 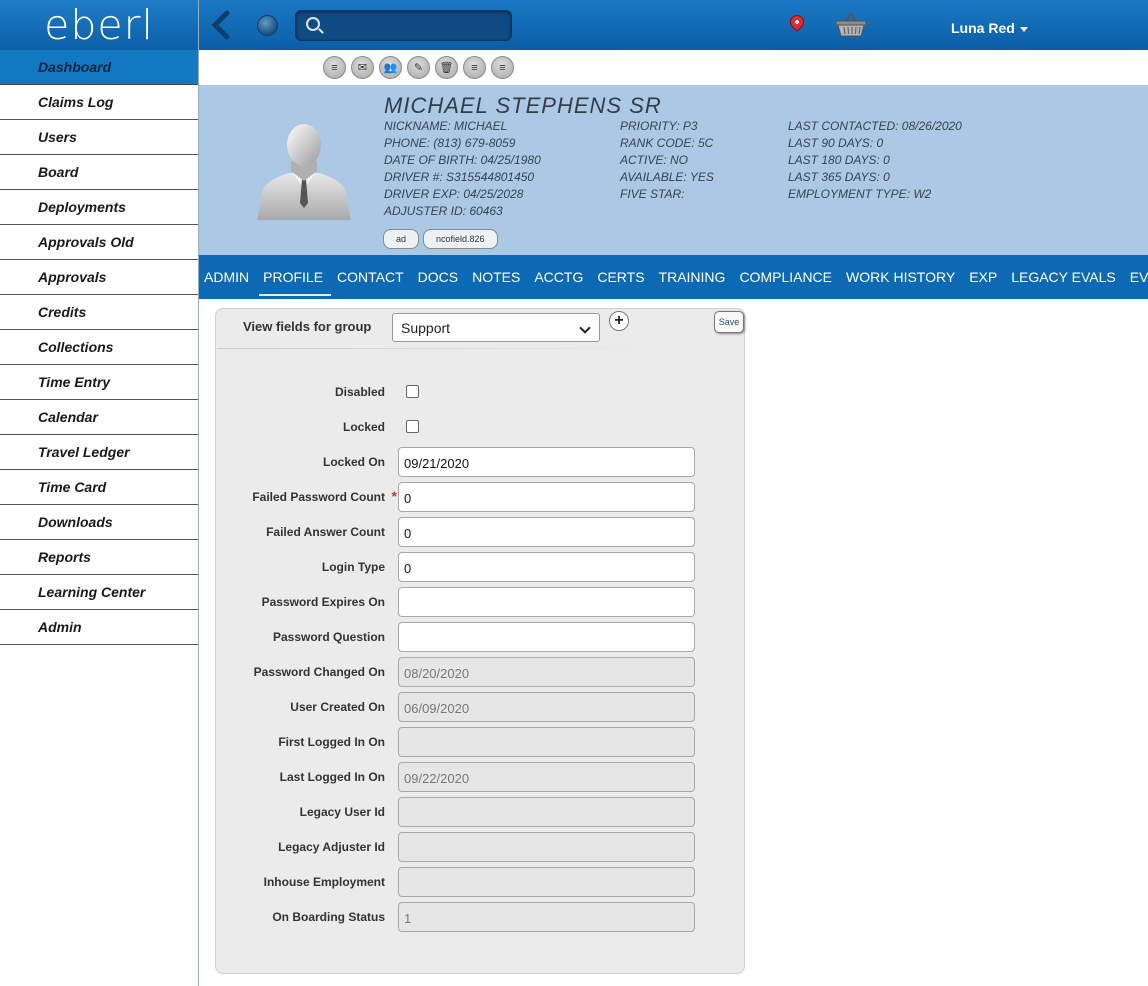 I want to click on field-label: Login Type, so click(x=353, y=567).